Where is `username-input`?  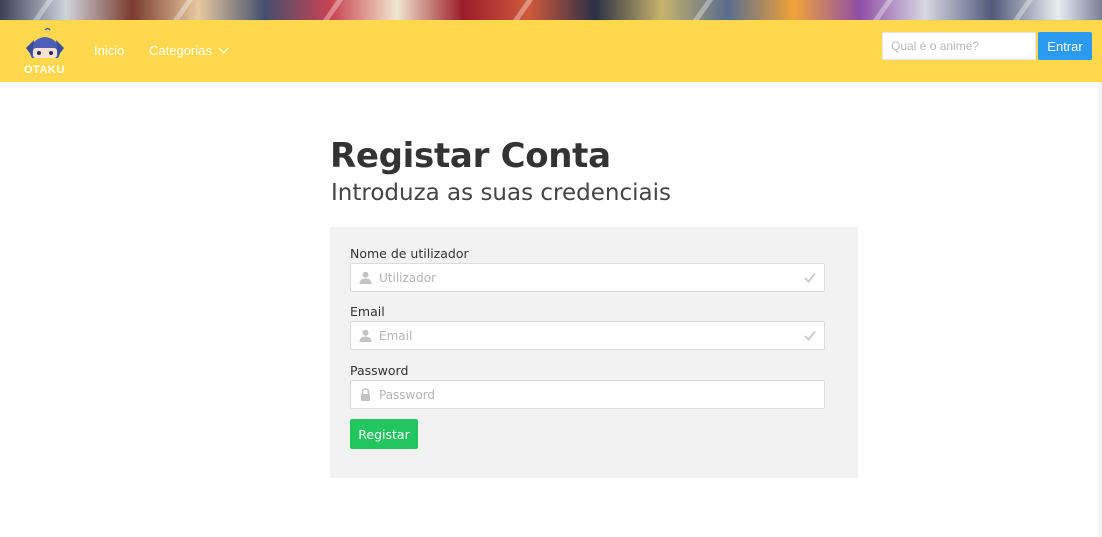
username-input is located at coordinates (589, 277).